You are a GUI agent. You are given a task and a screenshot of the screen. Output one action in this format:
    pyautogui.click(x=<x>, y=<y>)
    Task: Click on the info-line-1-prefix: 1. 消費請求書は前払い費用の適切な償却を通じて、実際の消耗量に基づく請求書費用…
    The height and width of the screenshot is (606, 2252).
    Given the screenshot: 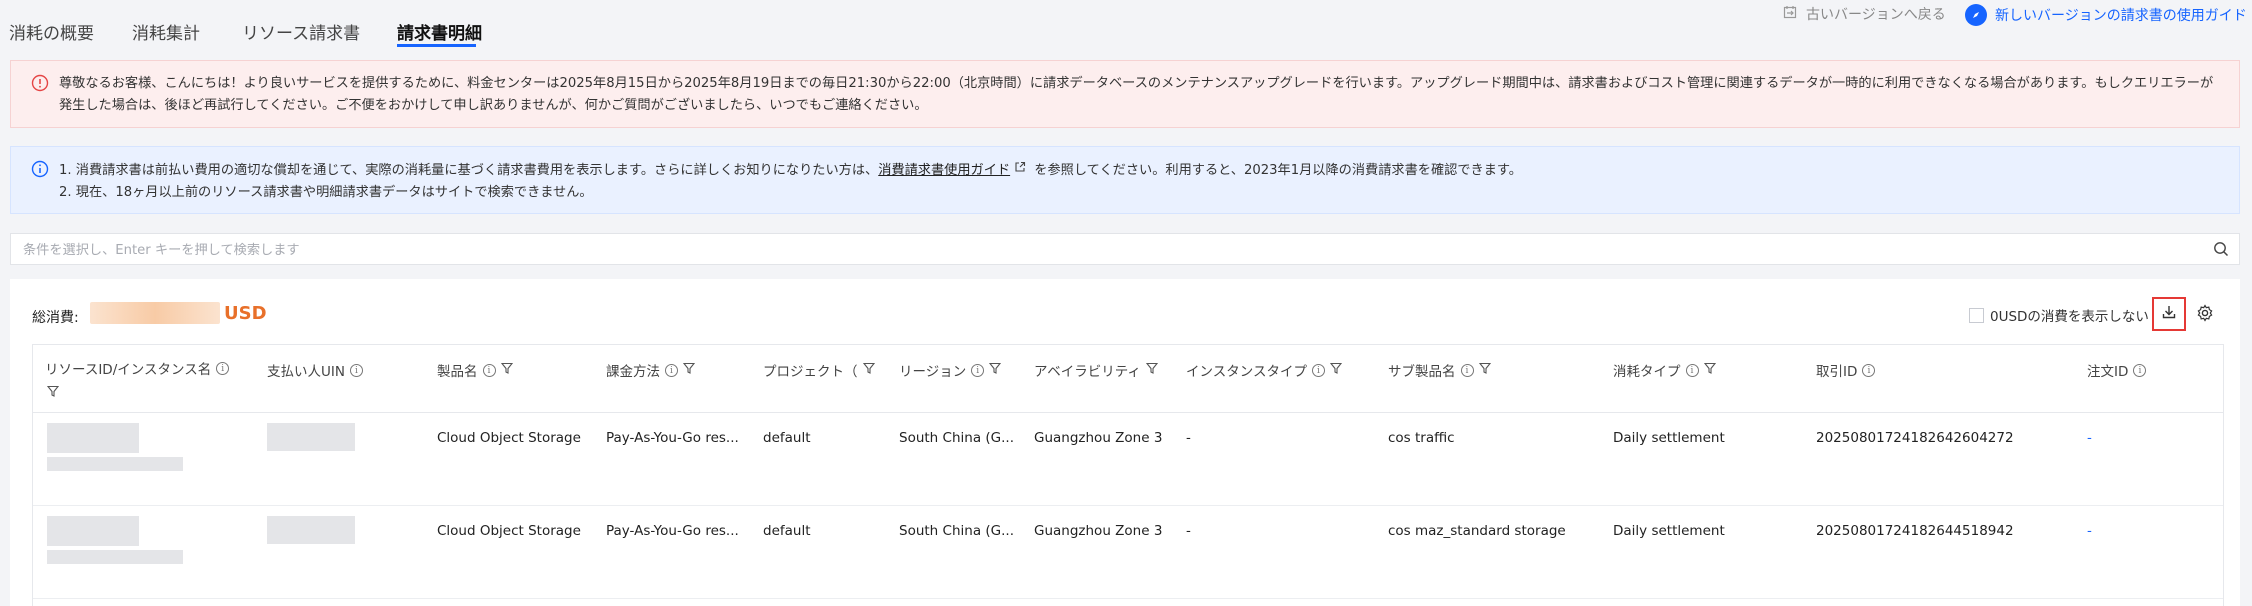 What is the action you would take?
    pyautogui.click(x=469, y=170)
    